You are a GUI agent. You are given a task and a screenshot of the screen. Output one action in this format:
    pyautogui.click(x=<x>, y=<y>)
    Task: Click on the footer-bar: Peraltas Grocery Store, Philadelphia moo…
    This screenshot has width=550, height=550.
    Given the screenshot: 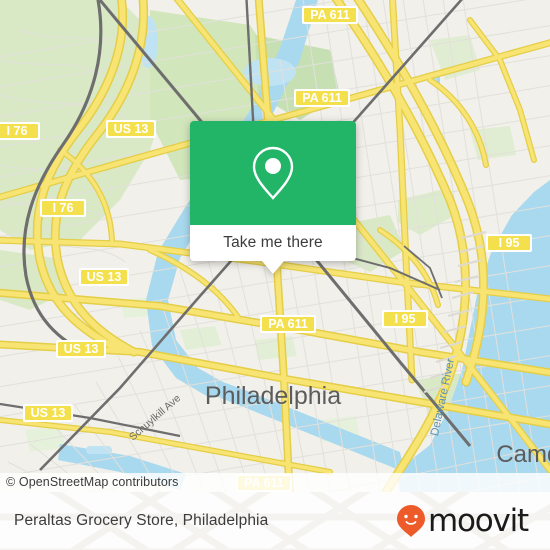 What is the action you would take?
    pyautogui.click(x=275, y=521)
    